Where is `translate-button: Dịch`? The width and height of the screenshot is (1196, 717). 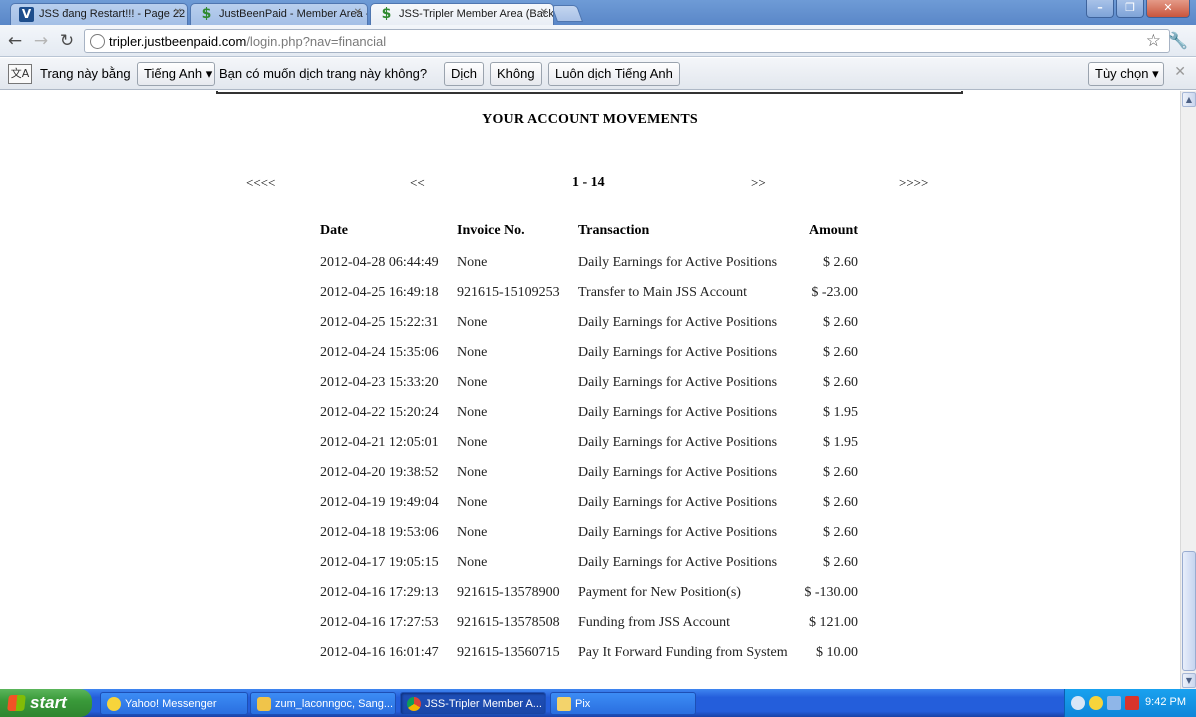 translate-button: Dịch is located at coordinates (464, 74).